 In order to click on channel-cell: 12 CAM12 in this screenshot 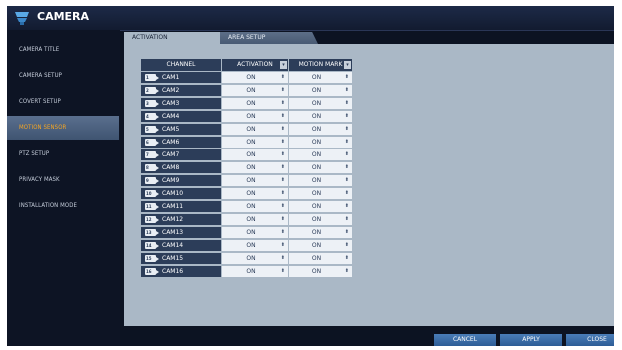, I will do `click(181, 219)`.